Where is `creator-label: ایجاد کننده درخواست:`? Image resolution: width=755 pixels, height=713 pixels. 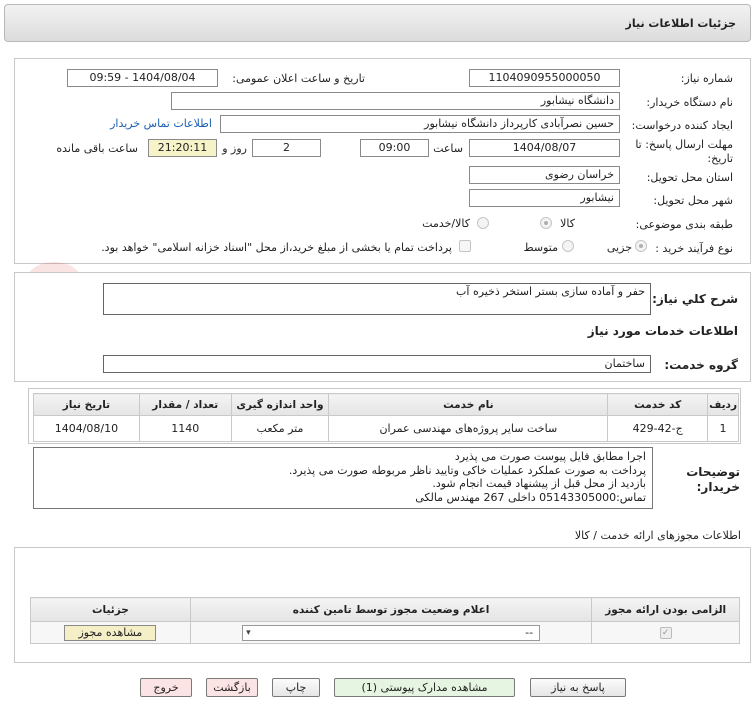
creator-label: ایجاد کننده درخواست: is located at coordinates (682, 125).